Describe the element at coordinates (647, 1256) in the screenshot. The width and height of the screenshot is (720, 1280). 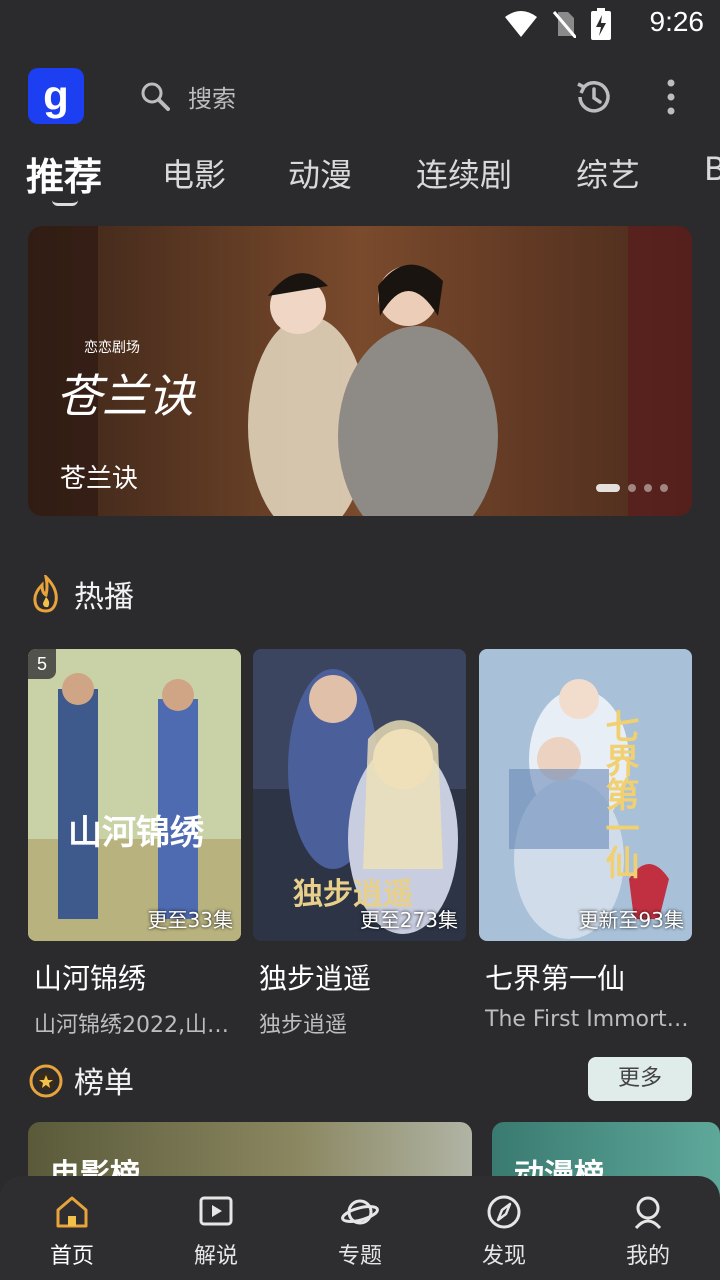
I see `nav-profile-label: 我的` at that location.